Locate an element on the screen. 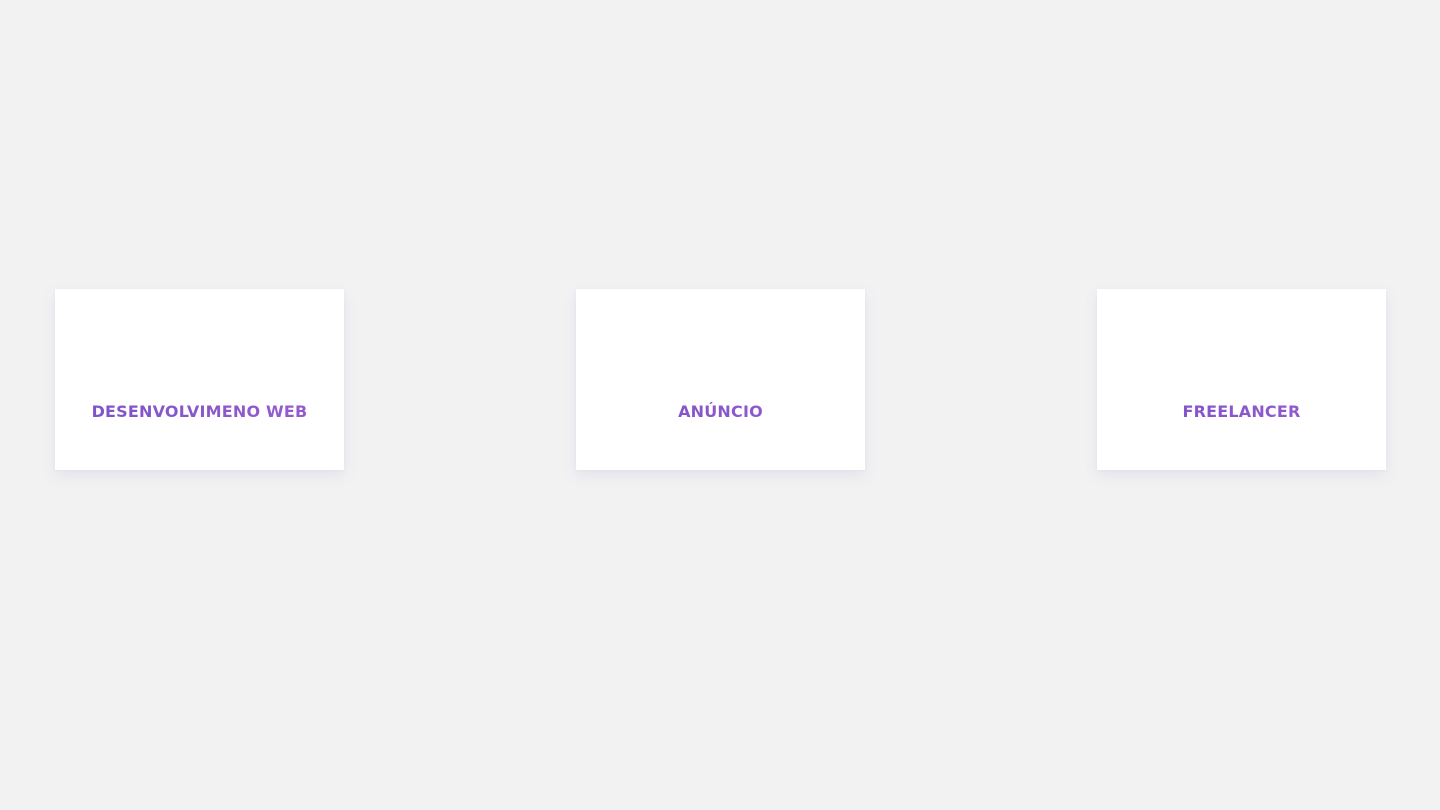  service-card-title: FREELANCER is located at coordinates (1241, 411).